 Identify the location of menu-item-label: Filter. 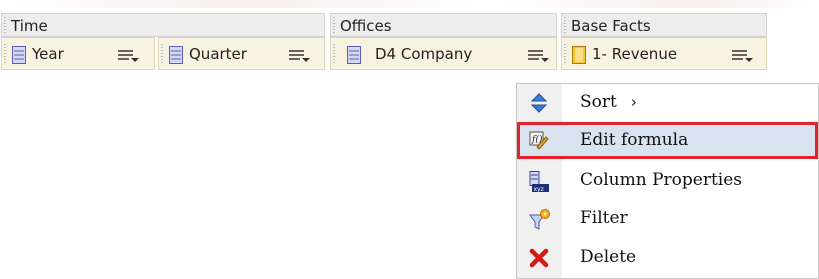
(604, 218).